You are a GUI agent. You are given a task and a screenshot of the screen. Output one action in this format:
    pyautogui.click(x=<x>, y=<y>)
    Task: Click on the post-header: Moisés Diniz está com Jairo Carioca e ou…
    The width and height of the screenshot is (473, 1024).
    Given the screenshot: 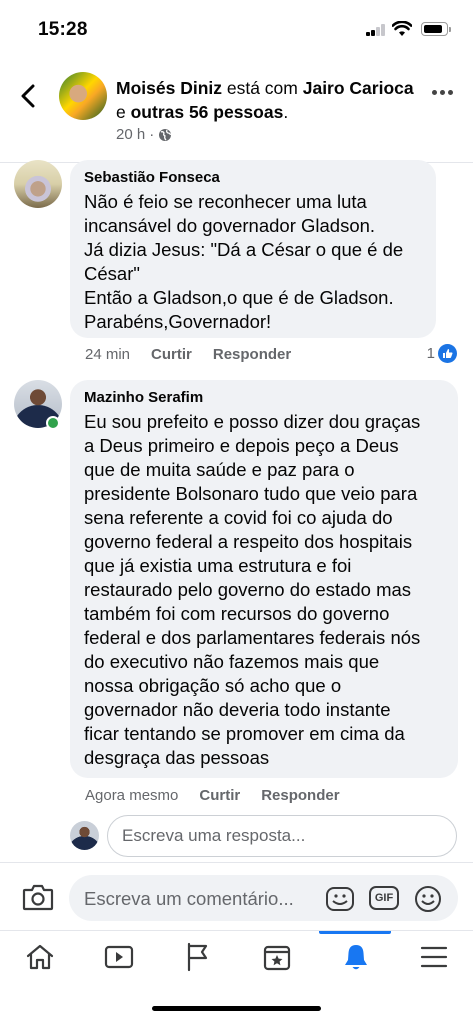 What is the action you would take?
    pyautogui.click(x=236, y=110)
    